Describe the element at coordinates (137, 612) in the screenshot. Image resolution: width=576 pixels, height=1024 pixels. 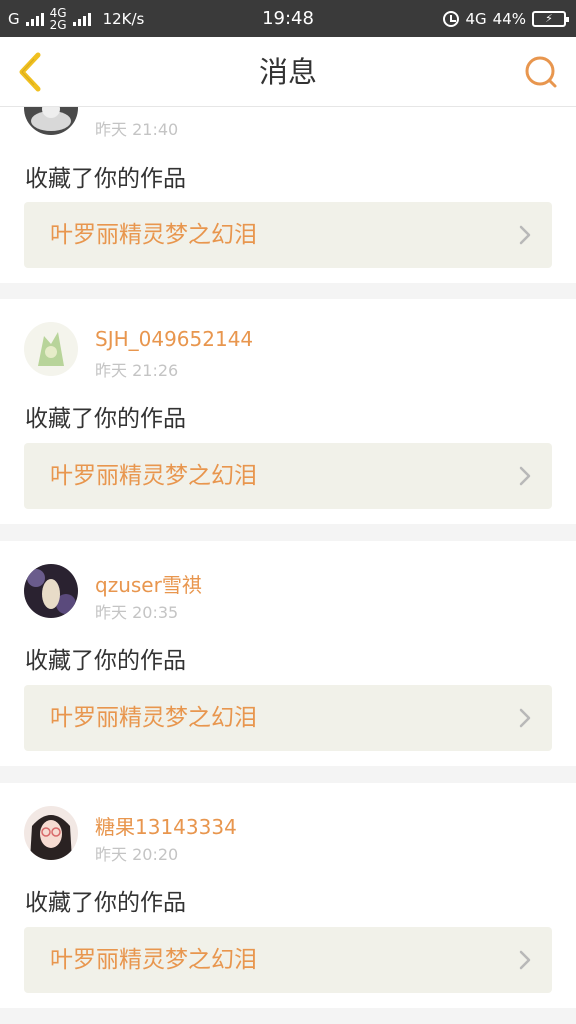
I see `message-time: 昨天 20:35` at that location.